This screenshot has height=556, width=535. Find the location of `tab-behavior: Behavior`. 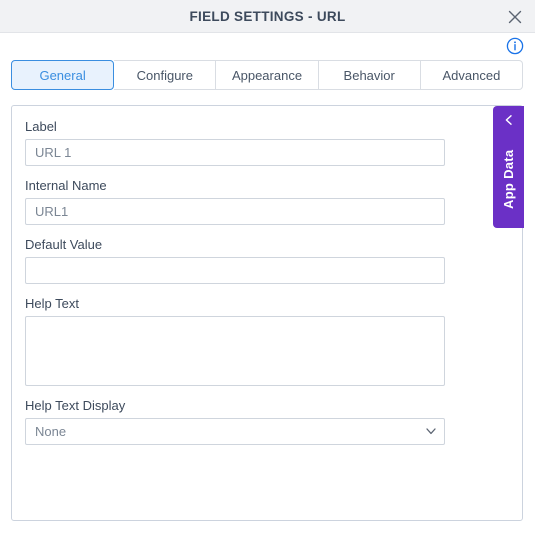

tab-behavior: Behavior is located at coordinates (369, 75).